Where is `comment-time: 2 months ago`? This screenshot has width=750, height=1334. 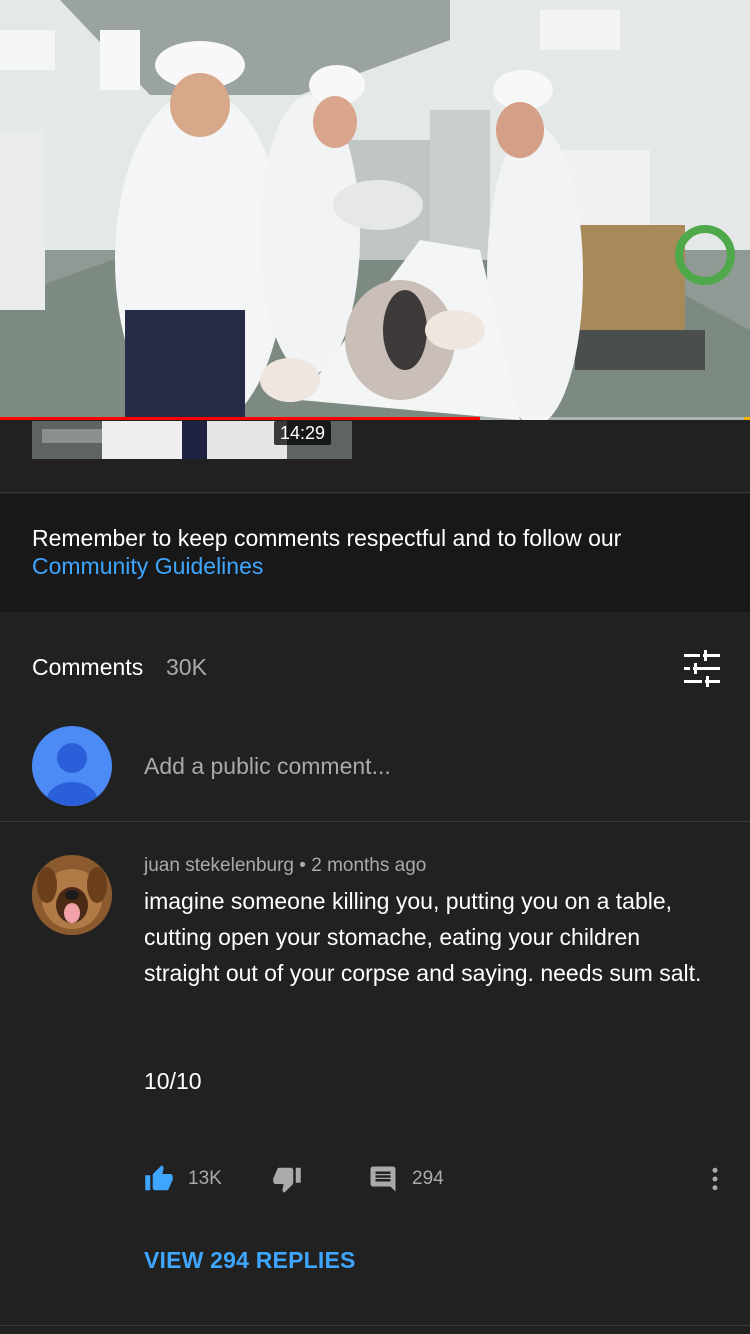 comment-time: 2 months ago is located at coordinates (369, 865).